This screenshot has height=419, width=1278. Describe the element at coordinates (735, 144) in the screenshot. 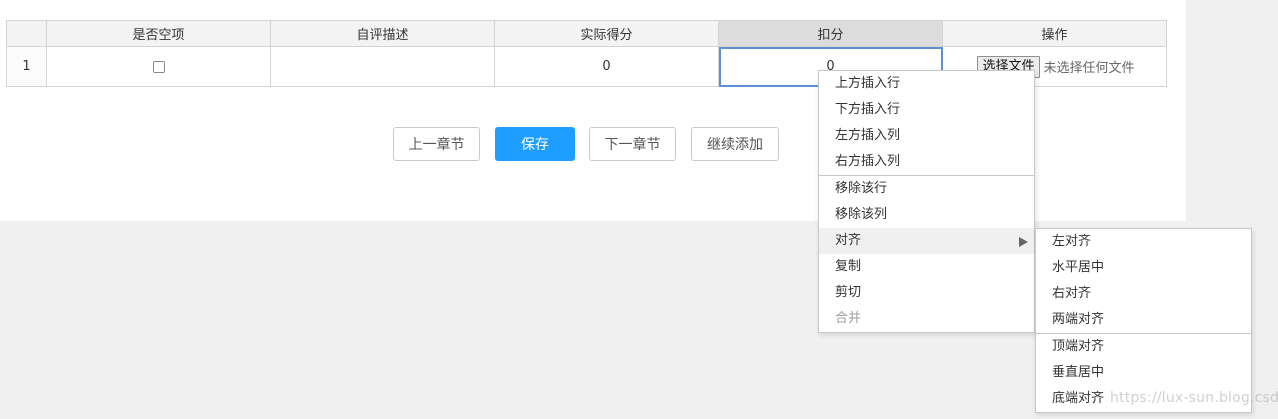

I see `continue-add-button: 继续添加` at that location.